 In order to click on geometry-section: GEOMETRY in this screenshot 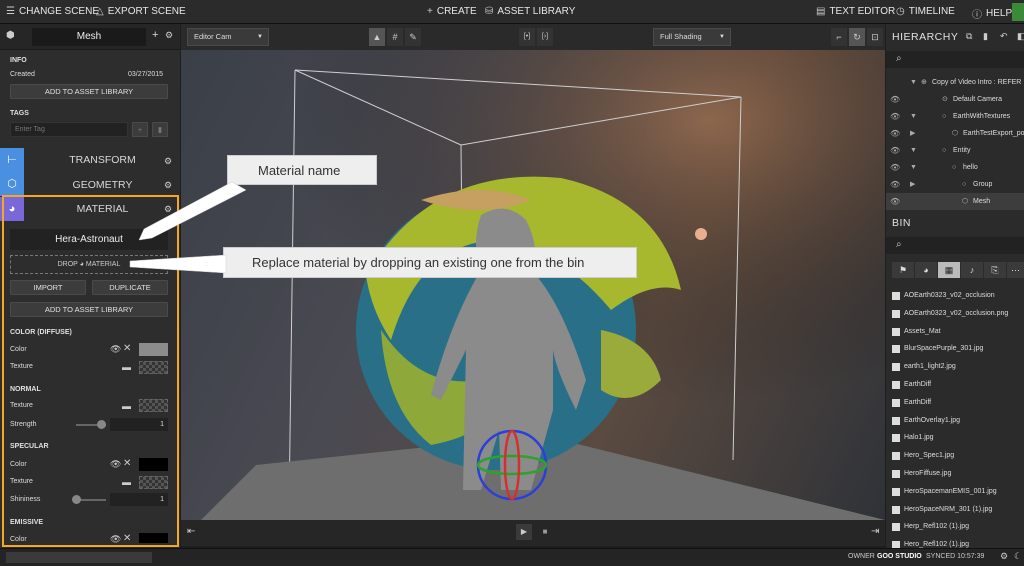, I will do `click(102, 185)`.